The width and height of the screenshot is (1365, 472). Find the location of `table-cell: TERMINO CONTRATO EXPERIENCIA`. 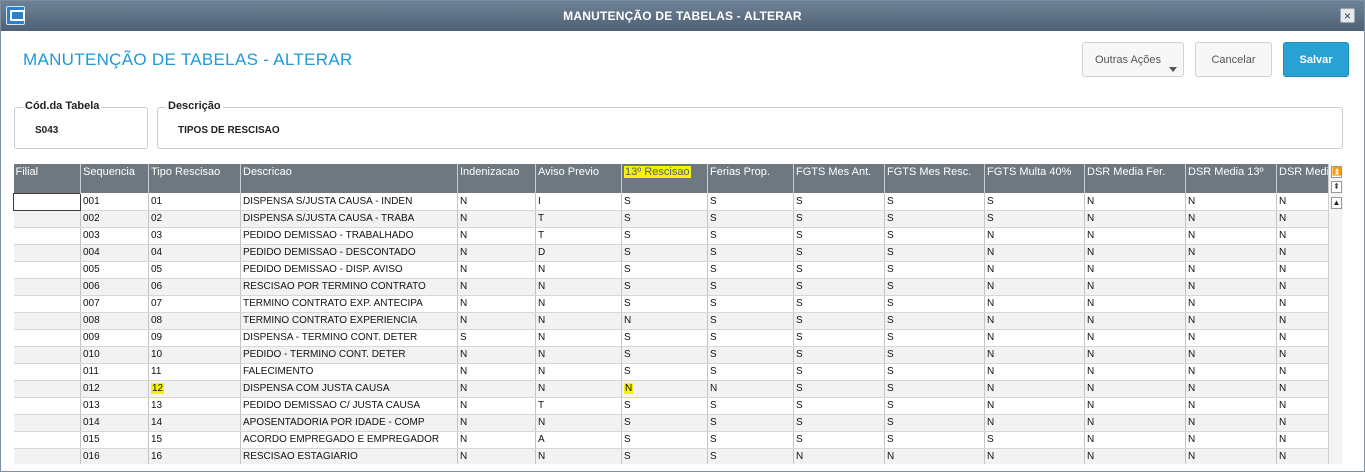

table-cell: TERMINO CONTRATO EXPERIENCIA is located at coordinates (349, 321).